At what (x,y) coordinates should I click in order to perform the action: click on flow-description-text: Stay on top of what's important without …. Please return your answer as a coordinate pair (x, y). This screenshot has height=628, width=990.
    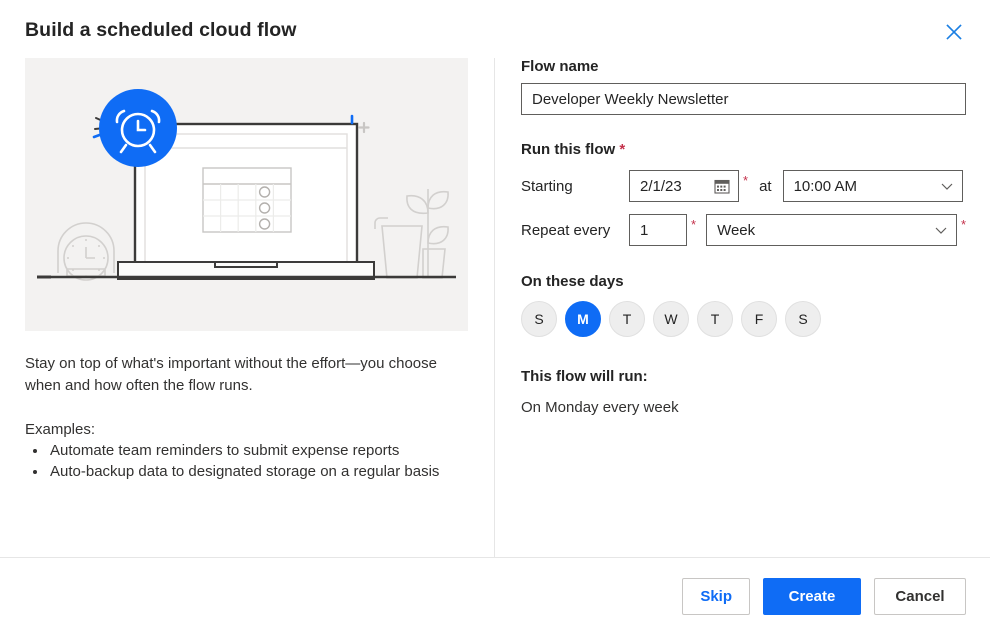
    Looking at the image, I should click on (231, 374).